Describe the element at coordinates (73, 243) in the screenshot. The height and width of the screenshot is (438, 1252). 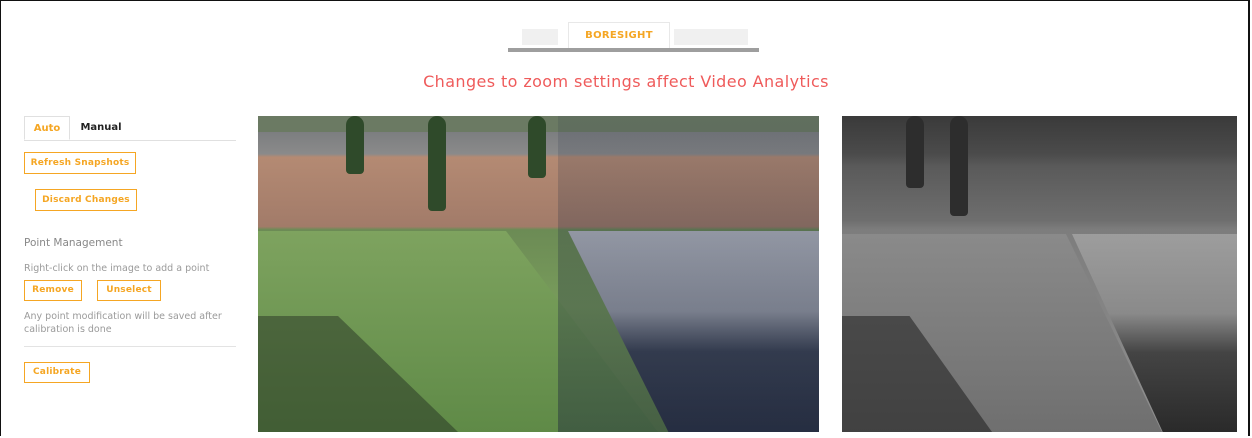
I see `point-management-title: Point Management` at that location.